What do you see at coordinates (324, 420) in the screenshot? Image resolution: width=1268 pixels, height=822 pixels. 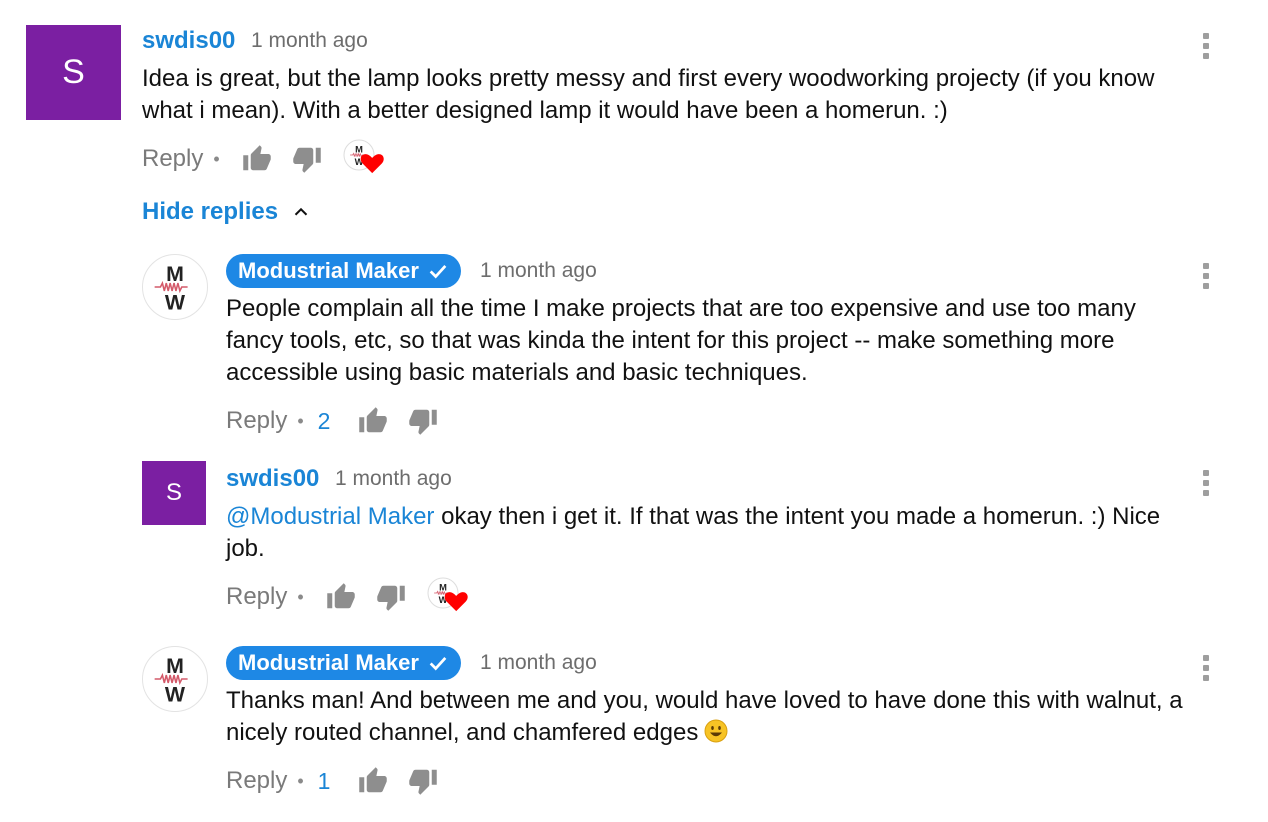 I see `like-count: 2` at bounding box center [324, 420].